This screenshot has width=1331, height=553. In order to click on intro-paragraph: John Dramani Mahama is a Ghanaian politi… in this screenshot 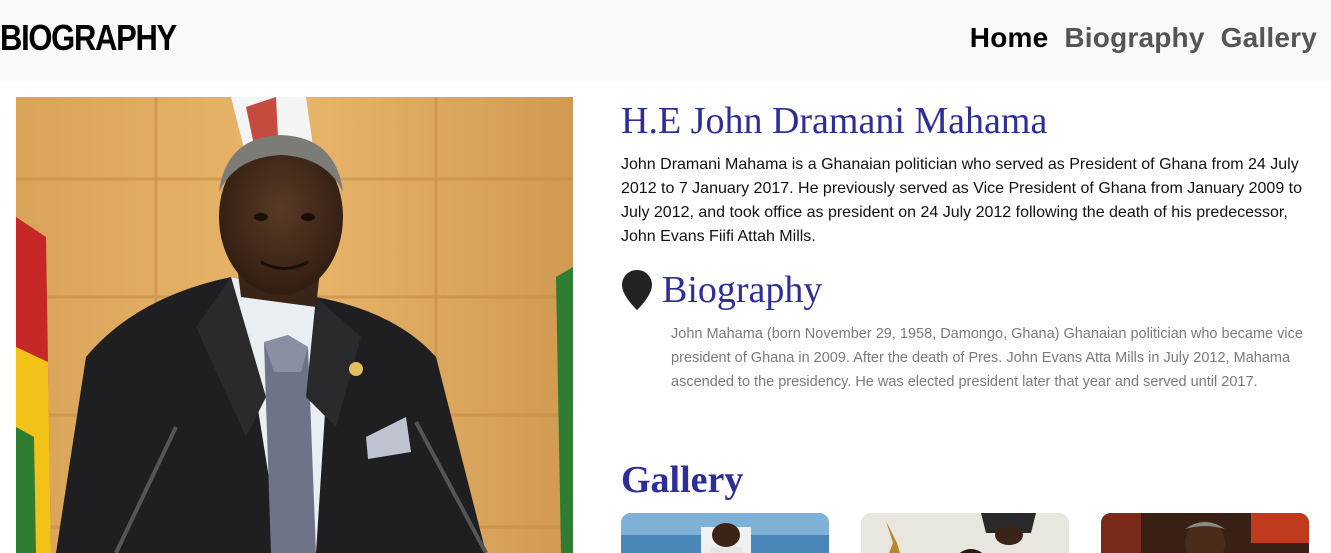, I will do `click(961, 200)`.